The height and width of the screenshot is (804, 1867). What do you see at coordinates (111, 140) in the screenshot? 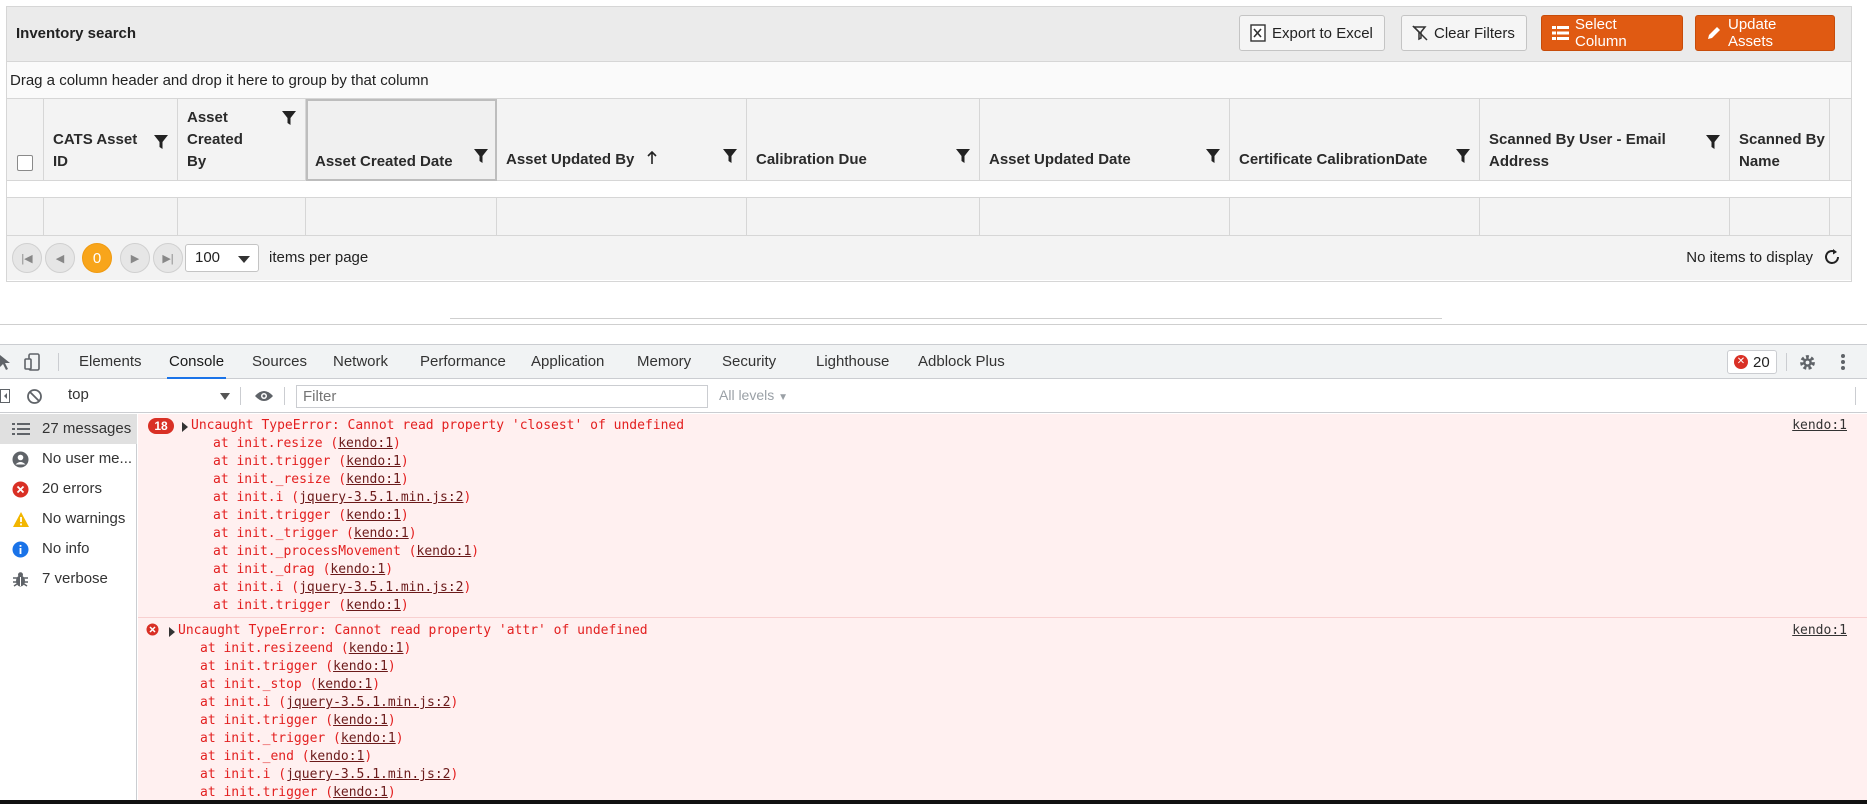
I see `column-header-cats-asset-id: CATS Asset ID` at bounding box center [111, 140].